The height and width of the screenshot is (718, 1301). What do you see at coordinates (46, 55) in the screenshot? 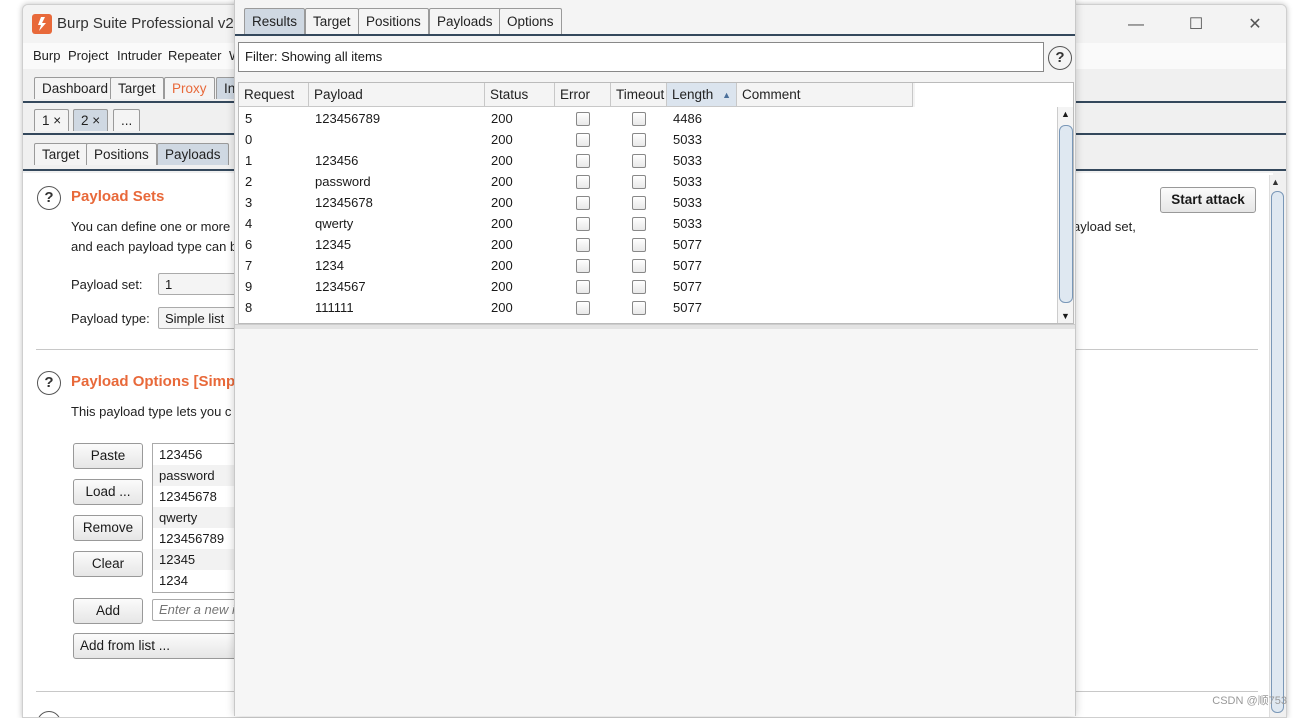
I see `menu-burp: Burp` at bounding box center [46, 55].